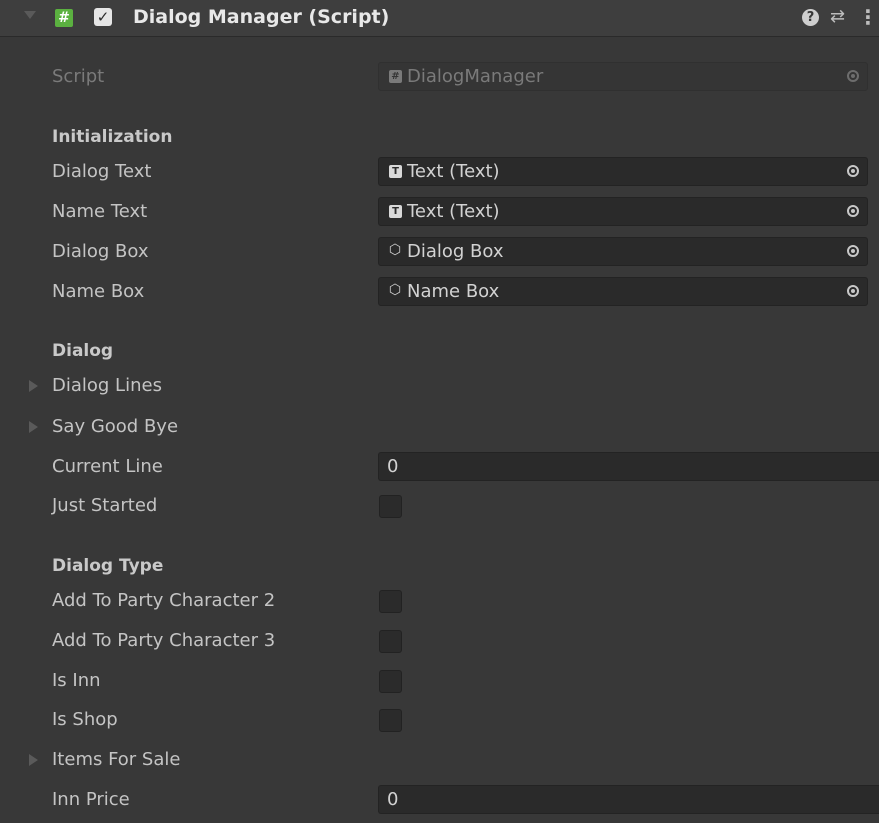 This screenshot has height=823, width=879. Describe the element at coordinates (475, 76) in the screenshot. I see `script-value: DialogManager` at that location.